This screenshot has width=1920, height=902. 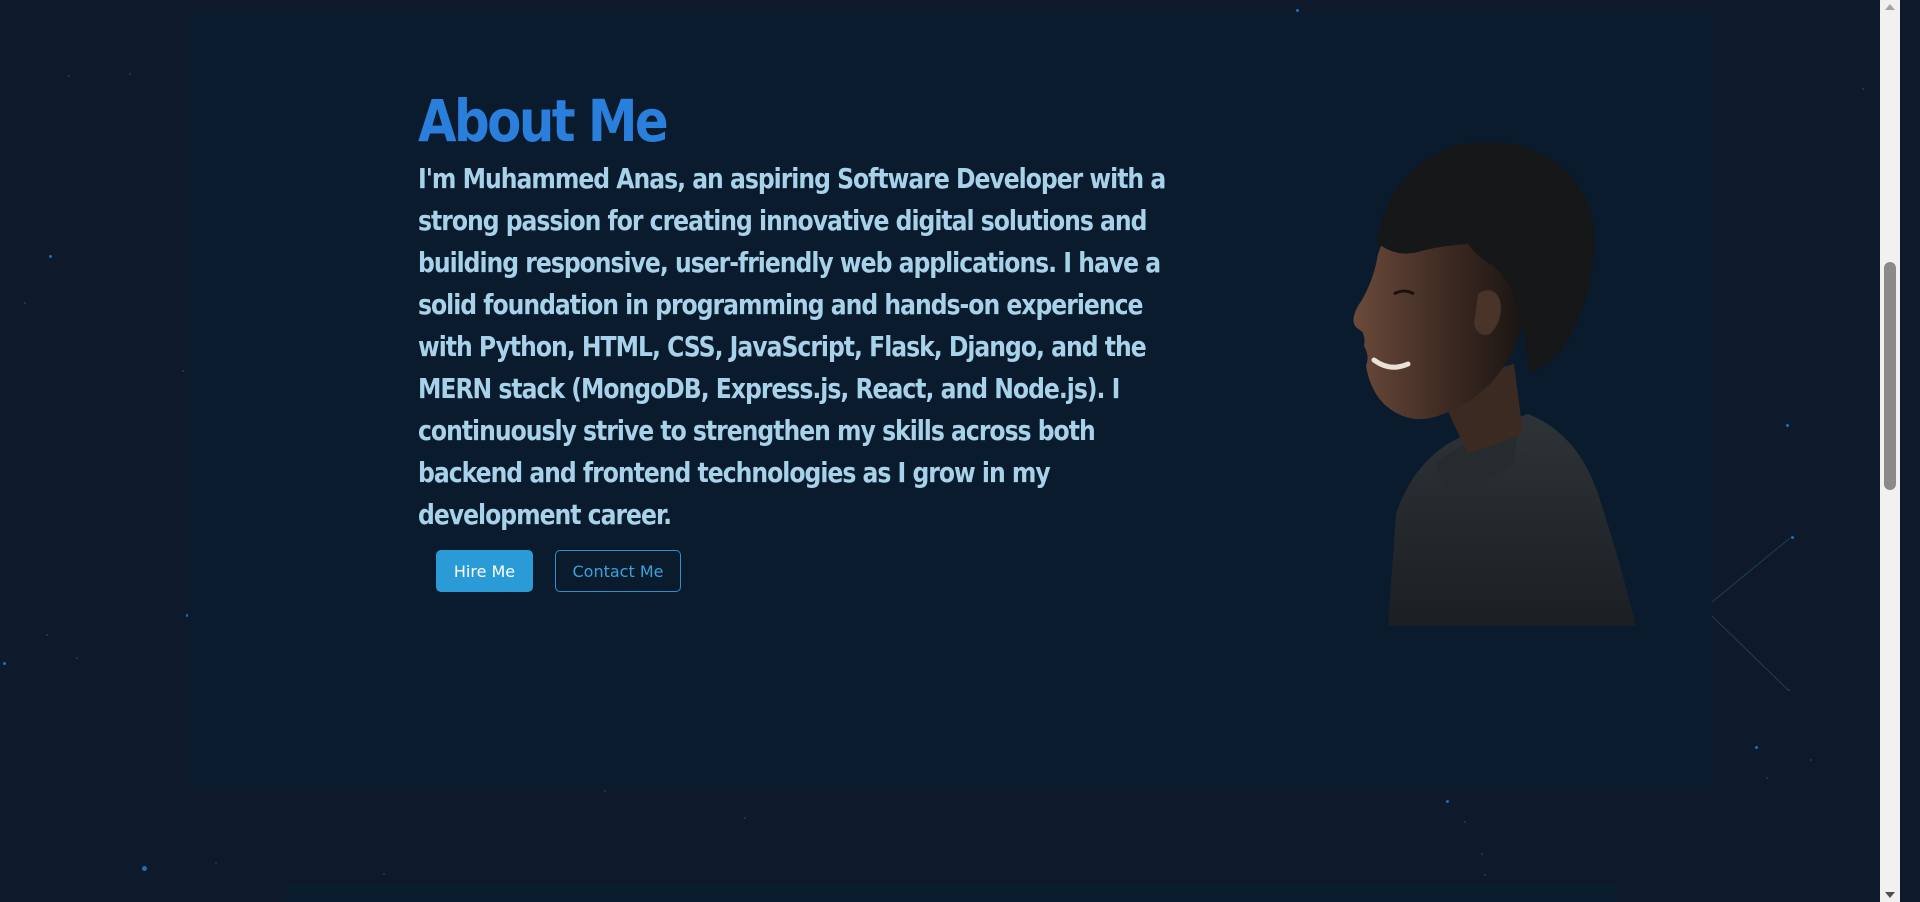 I want to click on scroll-down-icon, so click(x=1890, y=895).